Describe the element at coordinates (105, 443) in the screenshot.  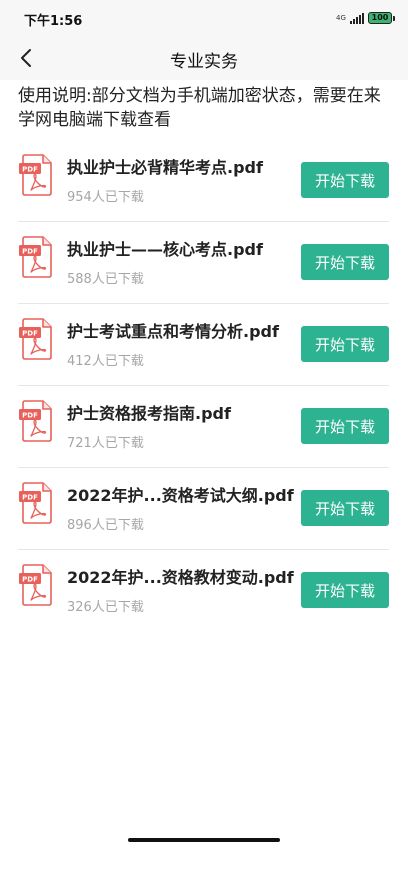
I see `download-count: 721人已下载` at that location.